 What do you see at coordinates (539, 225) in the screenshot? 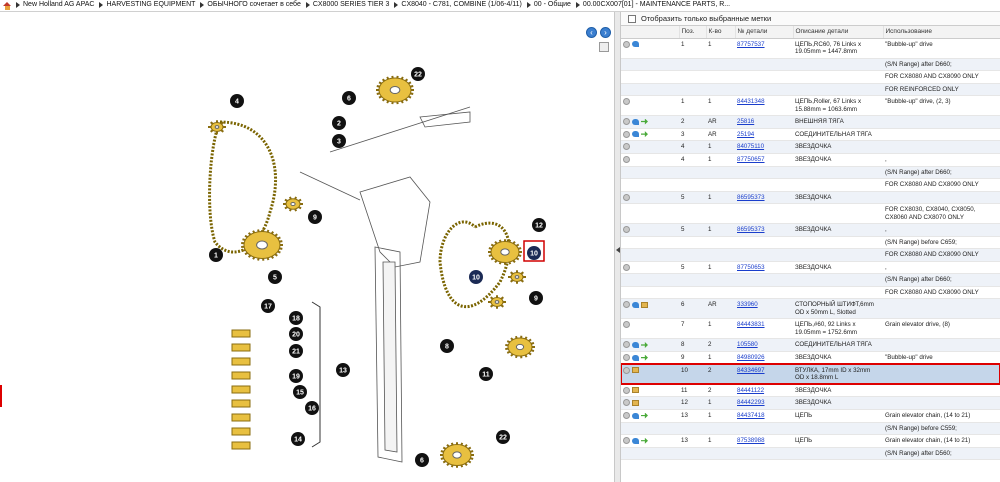
I see `callout-12: 12` at bounding box center [539, 225].